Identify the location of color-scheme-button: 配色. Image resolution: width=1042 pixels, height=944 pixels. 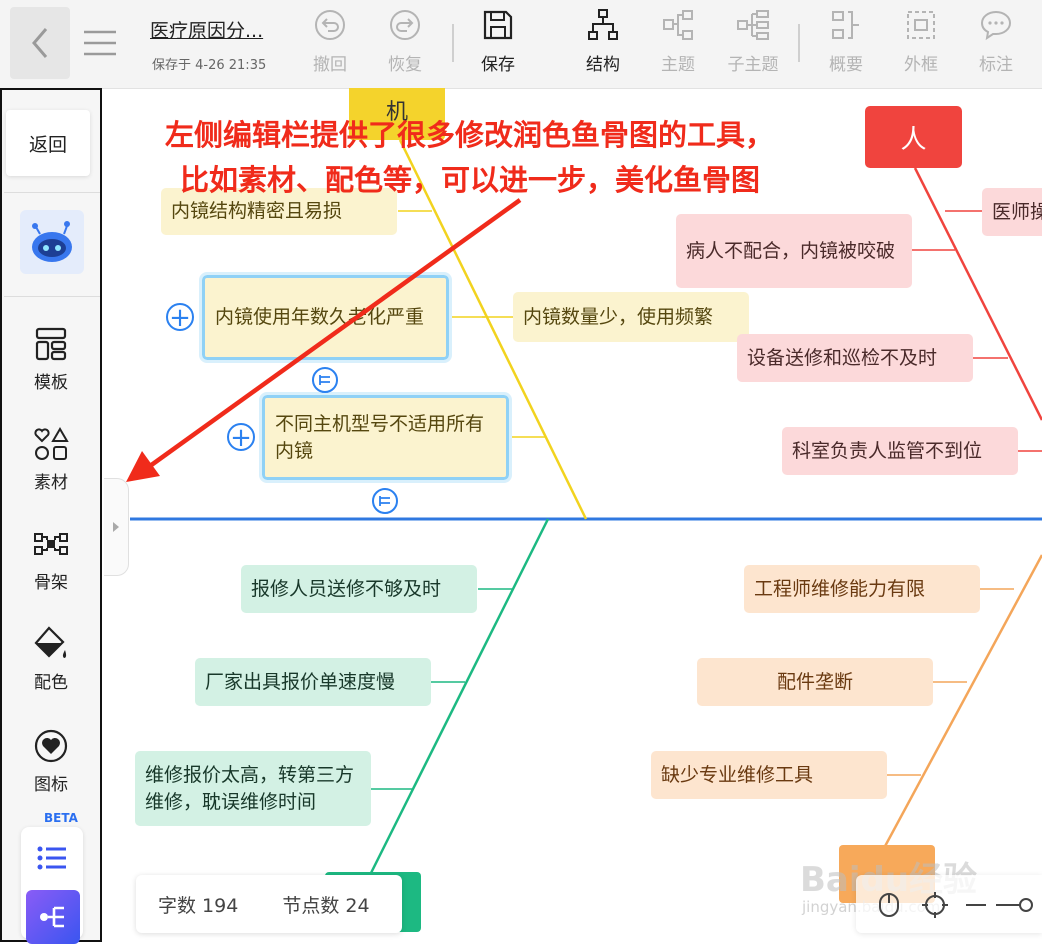
(51, 666).